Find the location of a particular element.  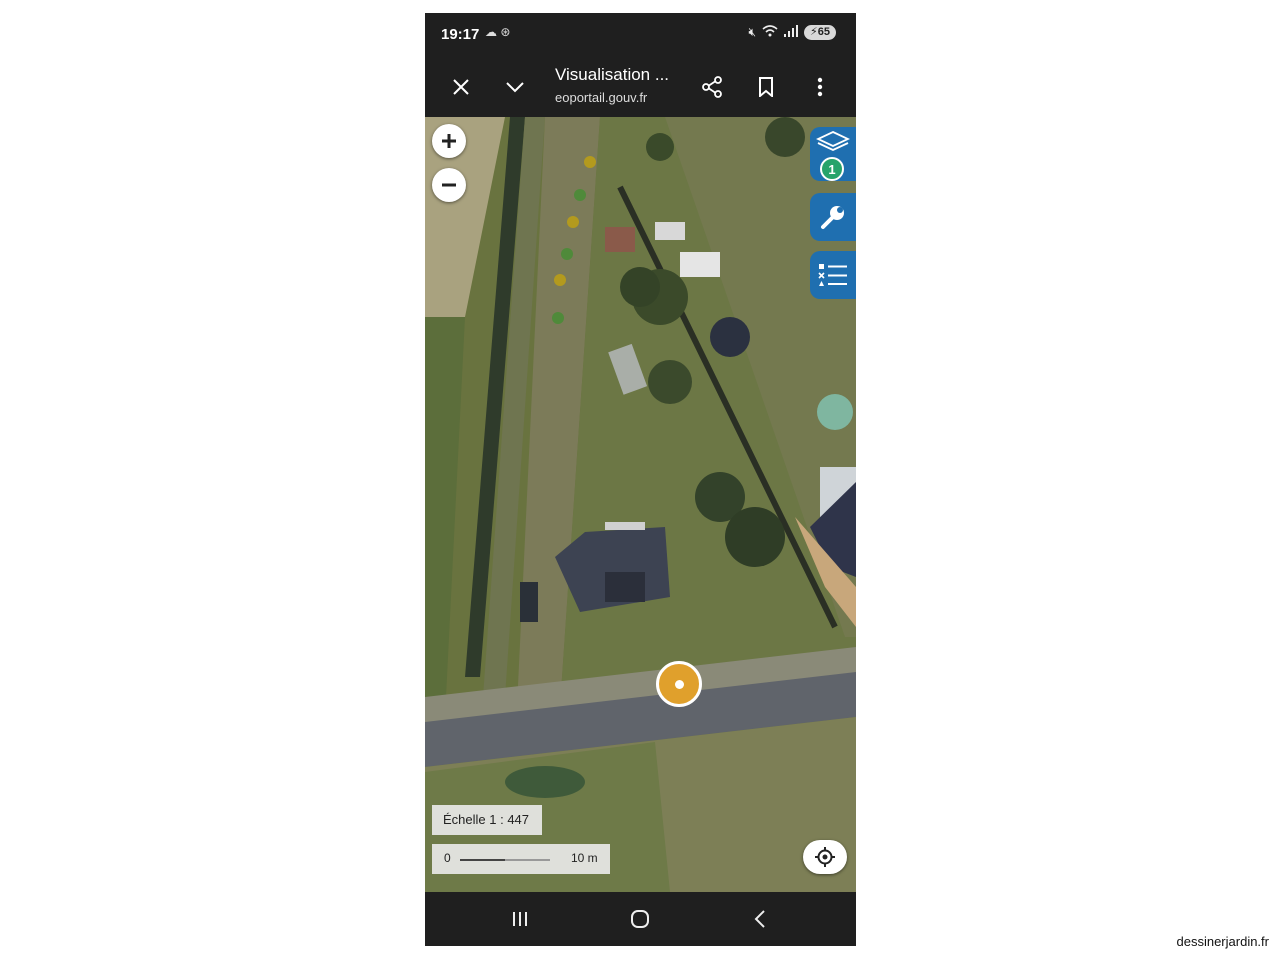

scale-bar-fill is located at coordinates (482, 860).